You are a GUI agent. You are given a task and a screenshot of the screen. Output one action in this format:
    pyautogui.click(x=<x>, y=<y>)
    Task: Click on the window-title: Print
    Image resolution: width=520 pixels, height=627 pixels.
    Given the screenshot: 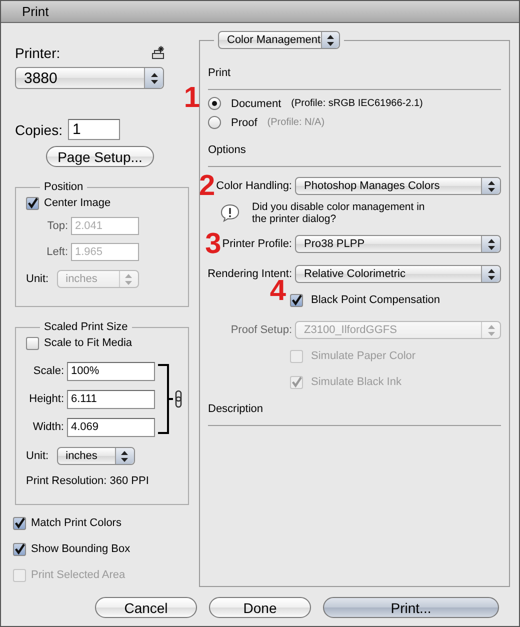 What is the action you would take?
    pyautogui.click(x=35, y=11)
    